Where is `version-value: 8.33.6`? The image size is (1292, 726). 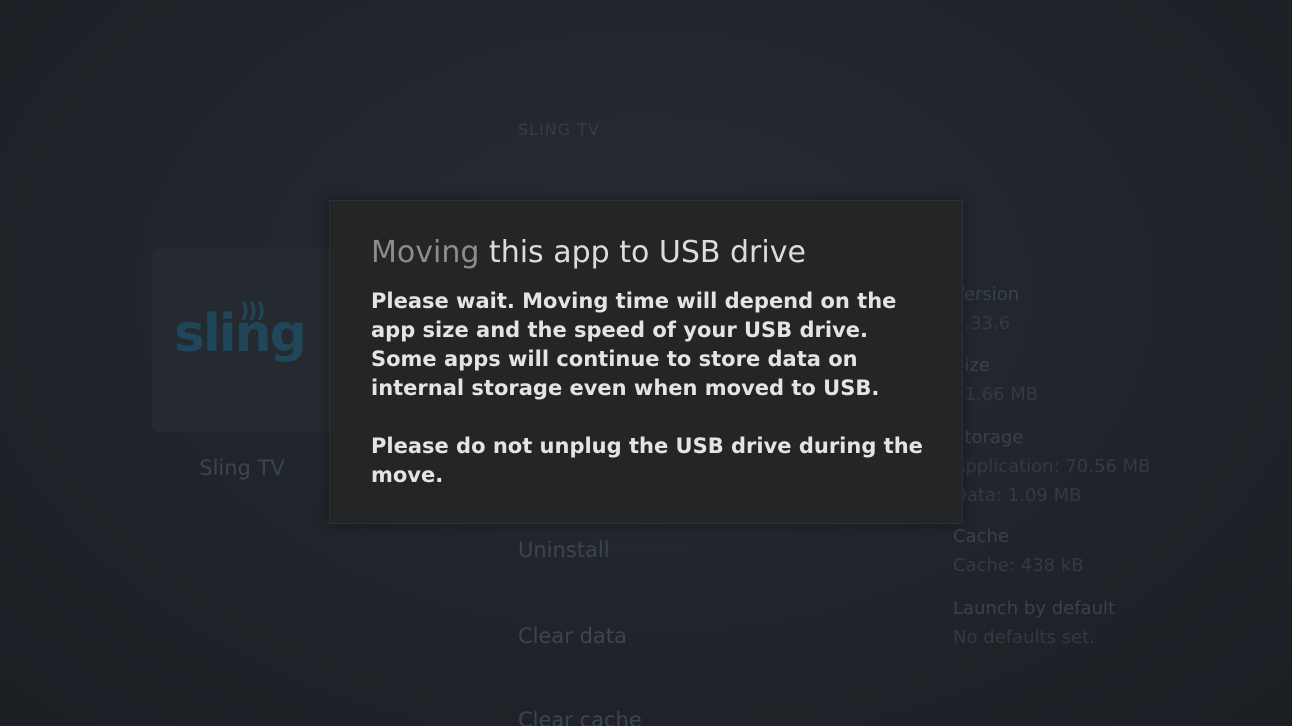
version-value: 8.33.6 is located at coordinates (982, 323).